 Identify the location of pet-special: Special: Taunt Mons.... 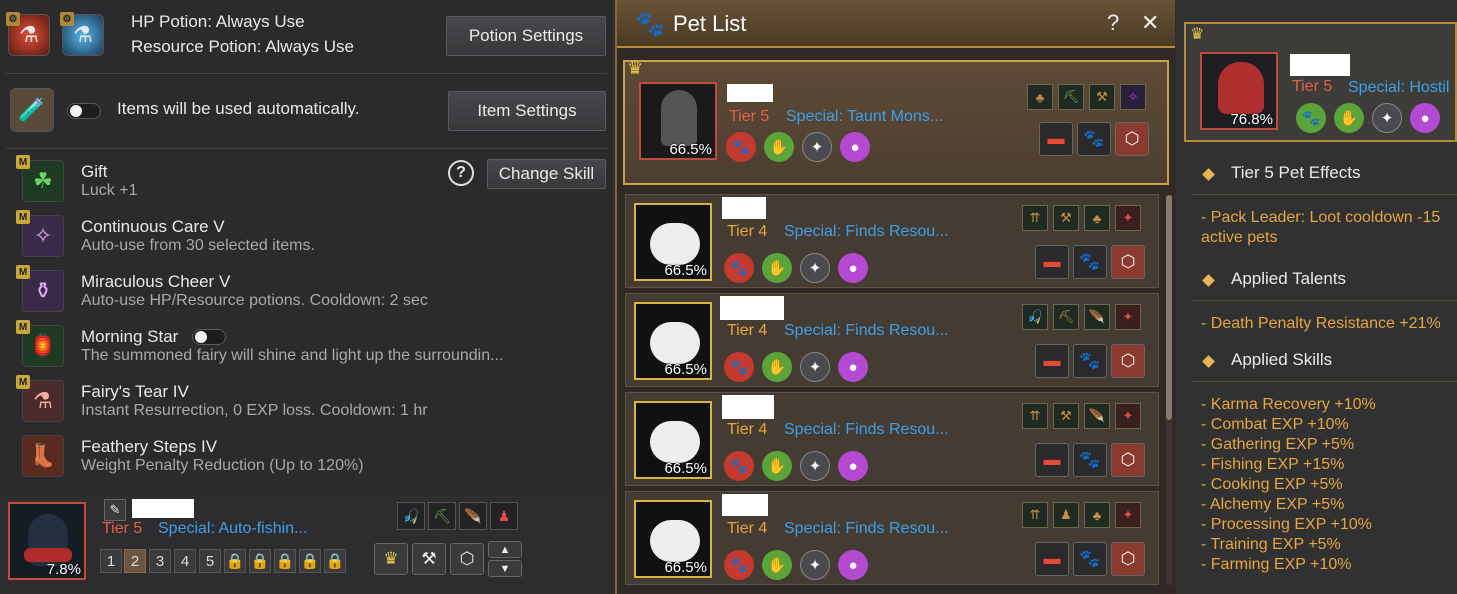
(865, 116).